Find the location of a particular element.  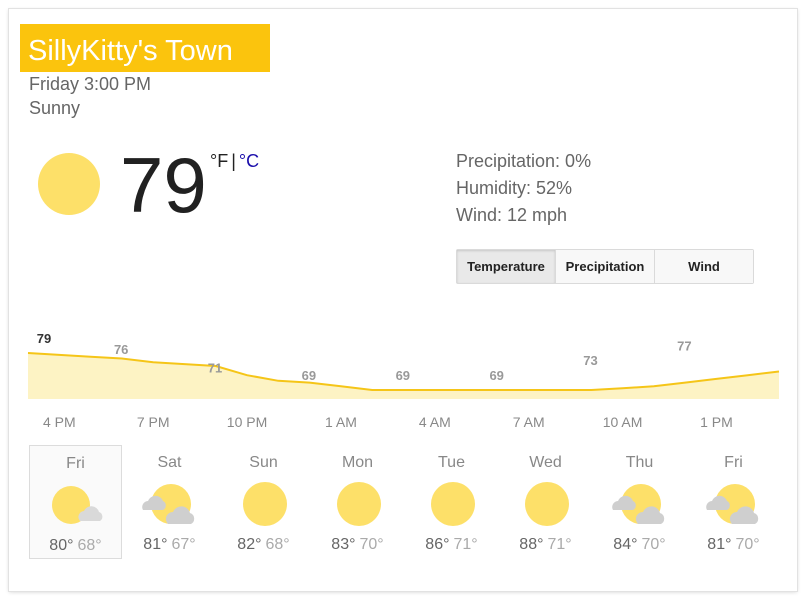

low-temp: 67° is located at coordinates (183, 544).